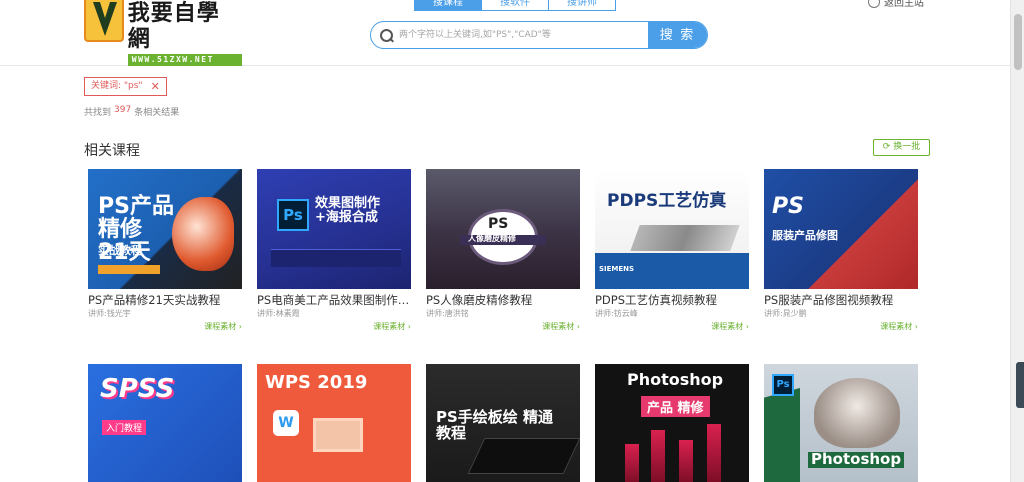 The height and width of the screenshot is (482, 1024). I want to click on keyword-filter-tag: 关键词: "ps" ✕, so click(125, 86).